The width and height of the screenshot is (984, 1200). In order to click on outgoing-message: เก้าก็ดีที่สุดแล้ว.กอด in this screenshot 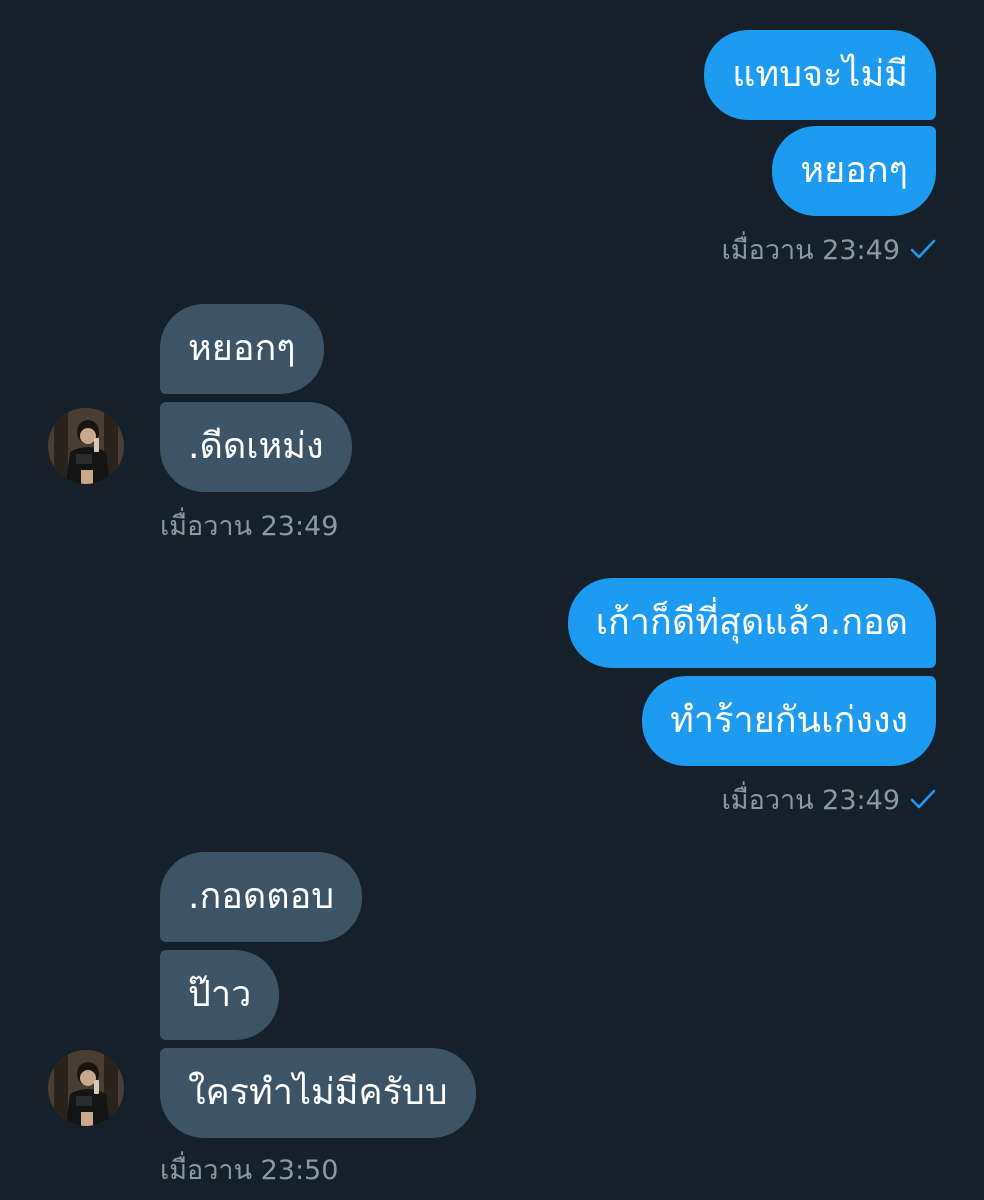, I will do `click(751, 623)`.